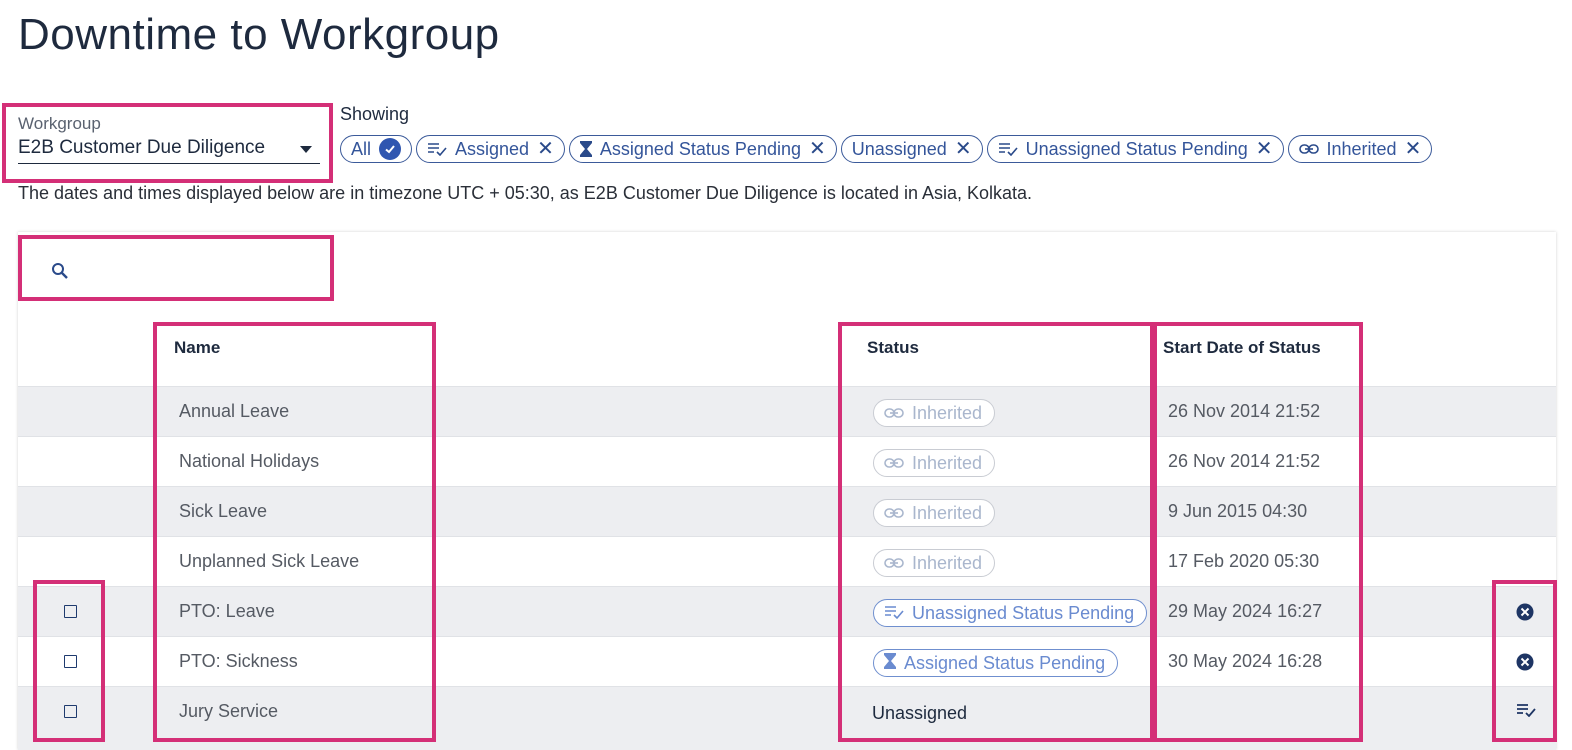 The width and height of the screenshot is (1572, 750). I want to click on filter-chip-inherited: Inherited ✕, so click(1360, 149).